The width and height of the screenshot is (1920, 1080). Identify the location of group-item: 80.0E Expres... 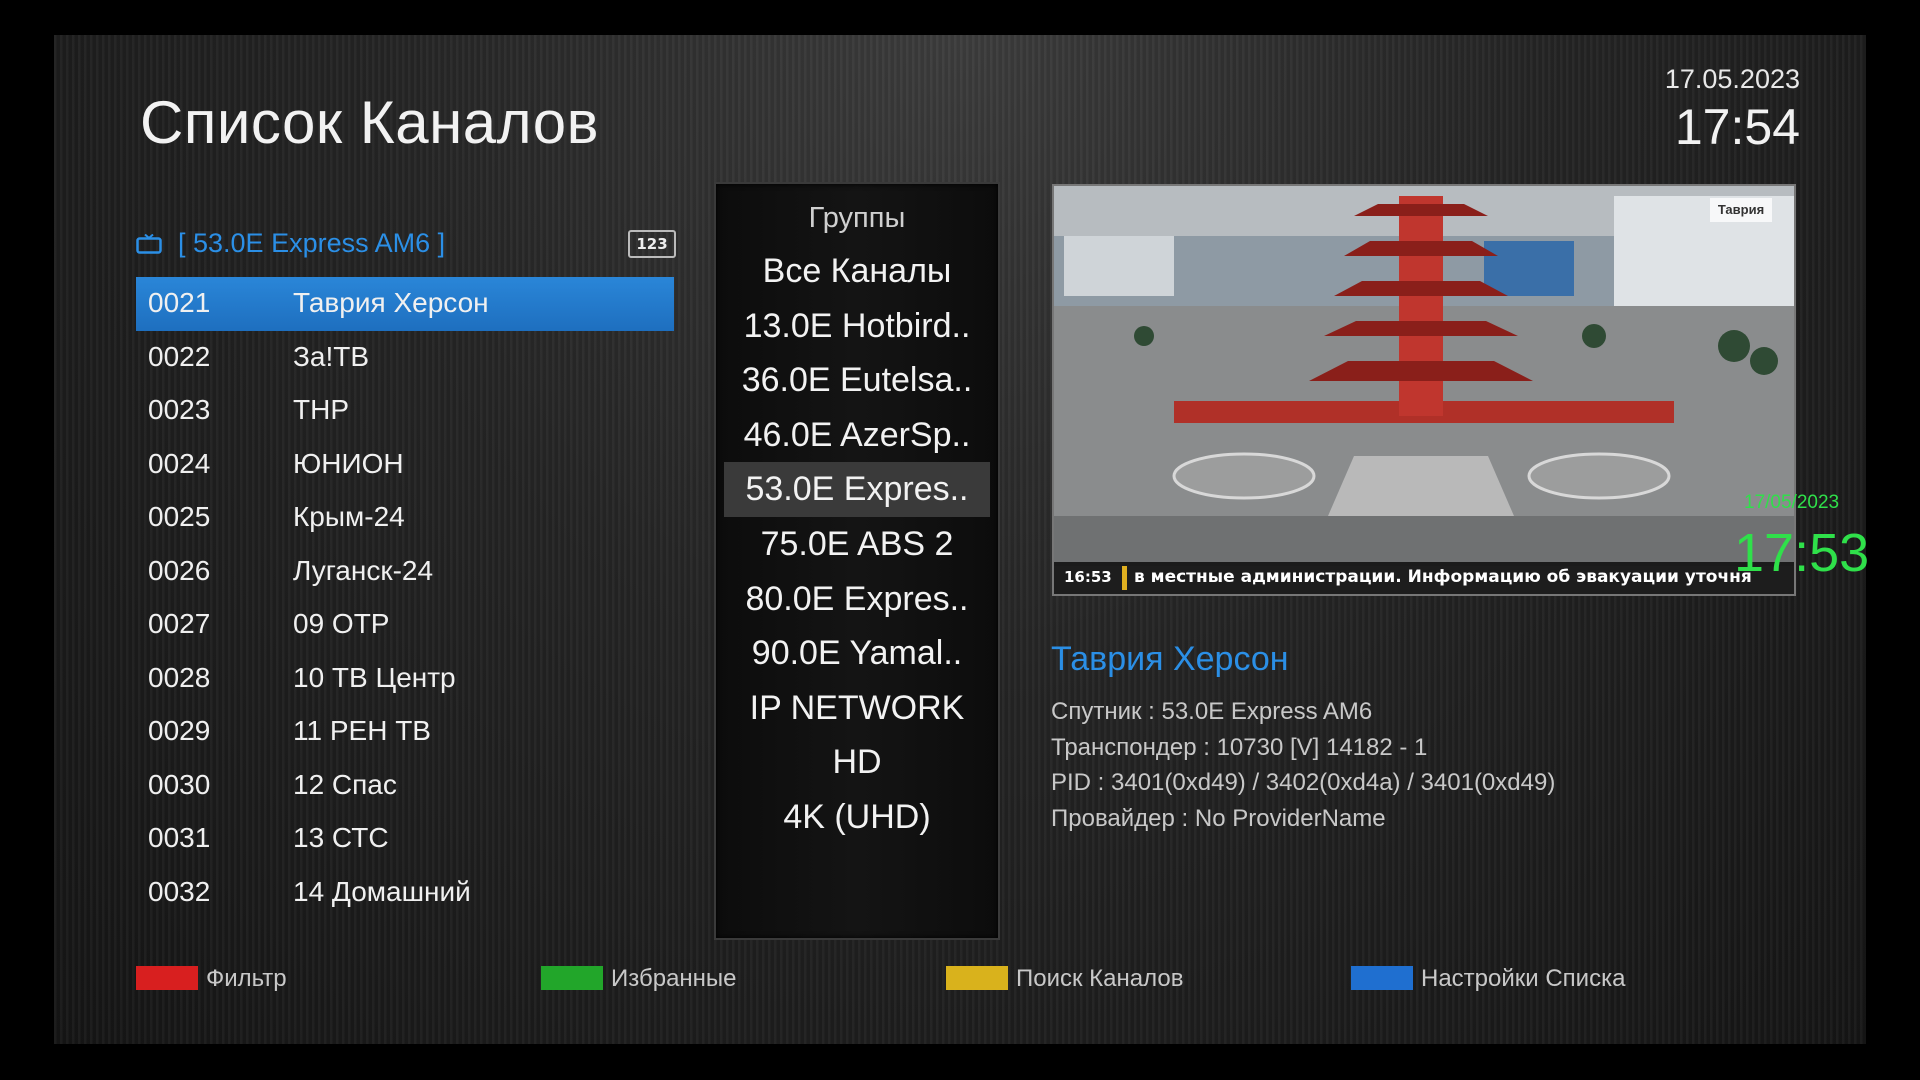
(857, 599).